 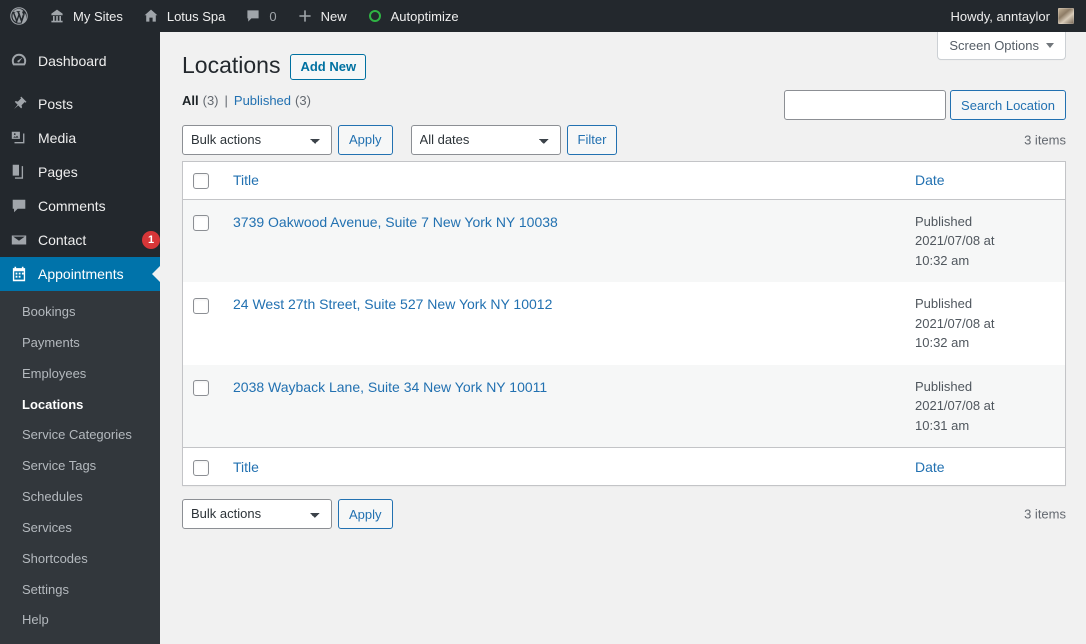 I want to click on sidebar-subitem-schedules: Schedules, so click(x=80, y=497).